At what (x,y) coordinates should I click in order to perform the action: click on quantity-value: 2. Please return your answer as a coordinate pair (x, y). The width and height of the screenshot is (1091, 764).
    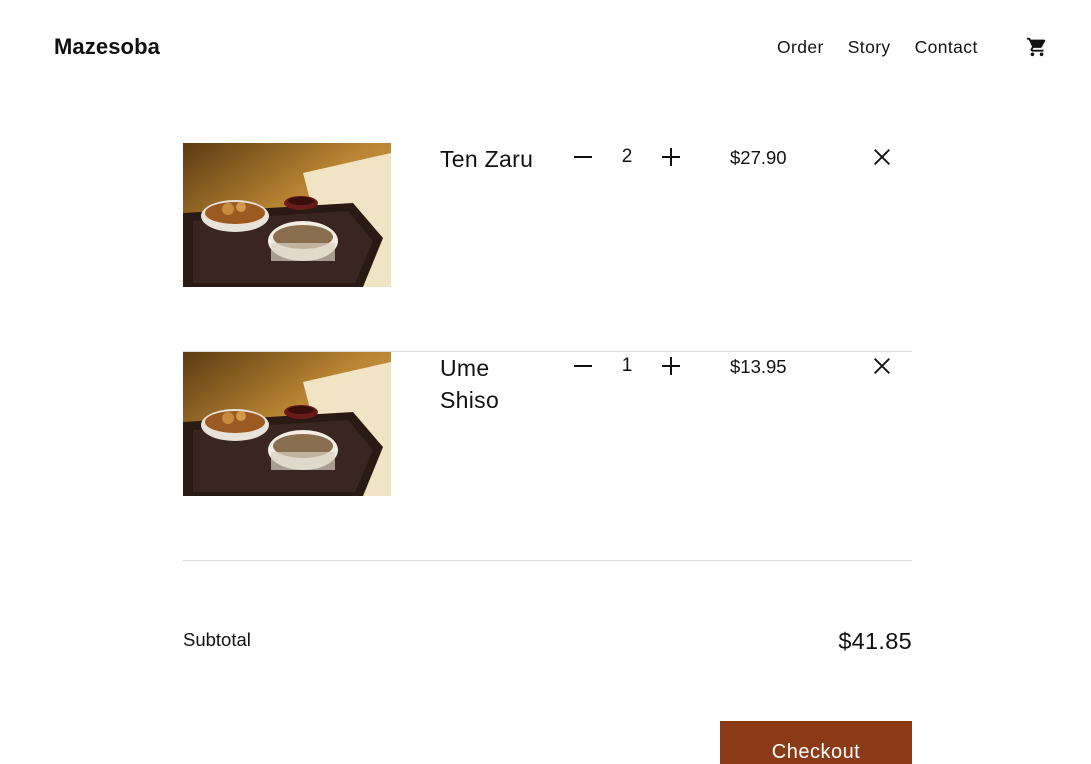
    Looking at the image, I should click on (627, 156).